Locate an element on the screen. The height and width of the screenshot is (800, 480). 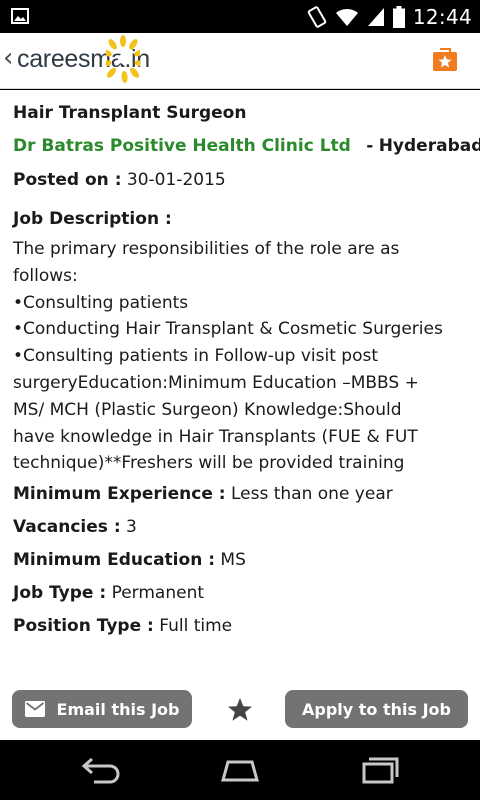
email-job-label: Email this Job is located at coordinates (118, 709).